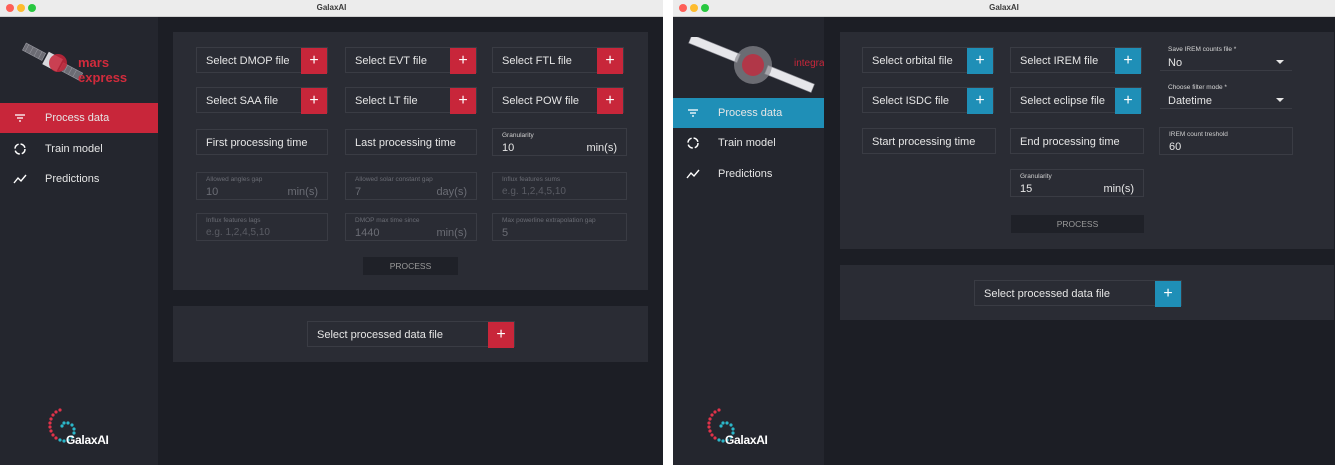 Image resolution: width=1335 pixels, height=465 pixels. What do you see at coordinates (1197, 87) in the screenshot?
I see `field-label: Choose filter mode *` at bounding box center [1197, 87].